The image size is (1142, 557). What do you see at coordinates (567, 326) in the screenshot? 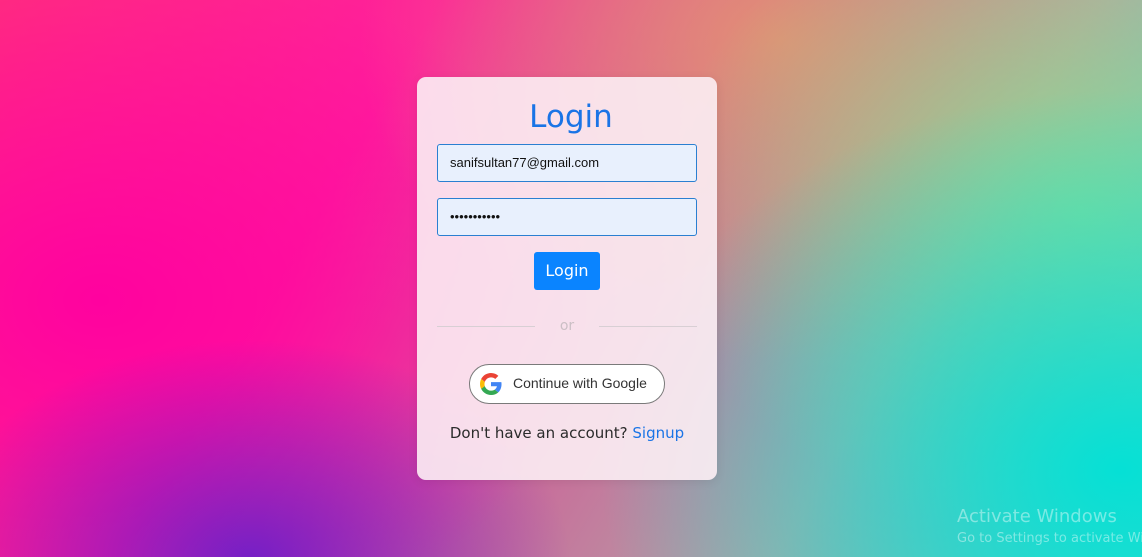
I see `divider-or-text: or` at bounding box center [567, 326].